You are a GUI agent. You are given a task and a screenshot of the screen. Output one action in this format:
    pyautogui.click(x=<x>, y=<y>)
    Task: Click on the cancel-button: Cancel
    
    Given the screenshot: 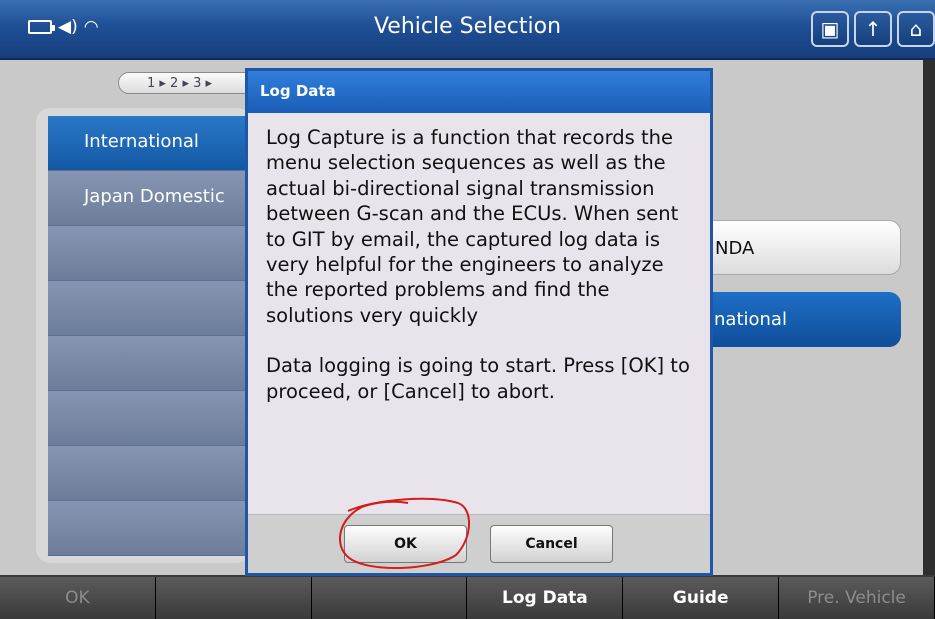 What is the action you would take?
    pyautogui.click(x=551, y=544)
    